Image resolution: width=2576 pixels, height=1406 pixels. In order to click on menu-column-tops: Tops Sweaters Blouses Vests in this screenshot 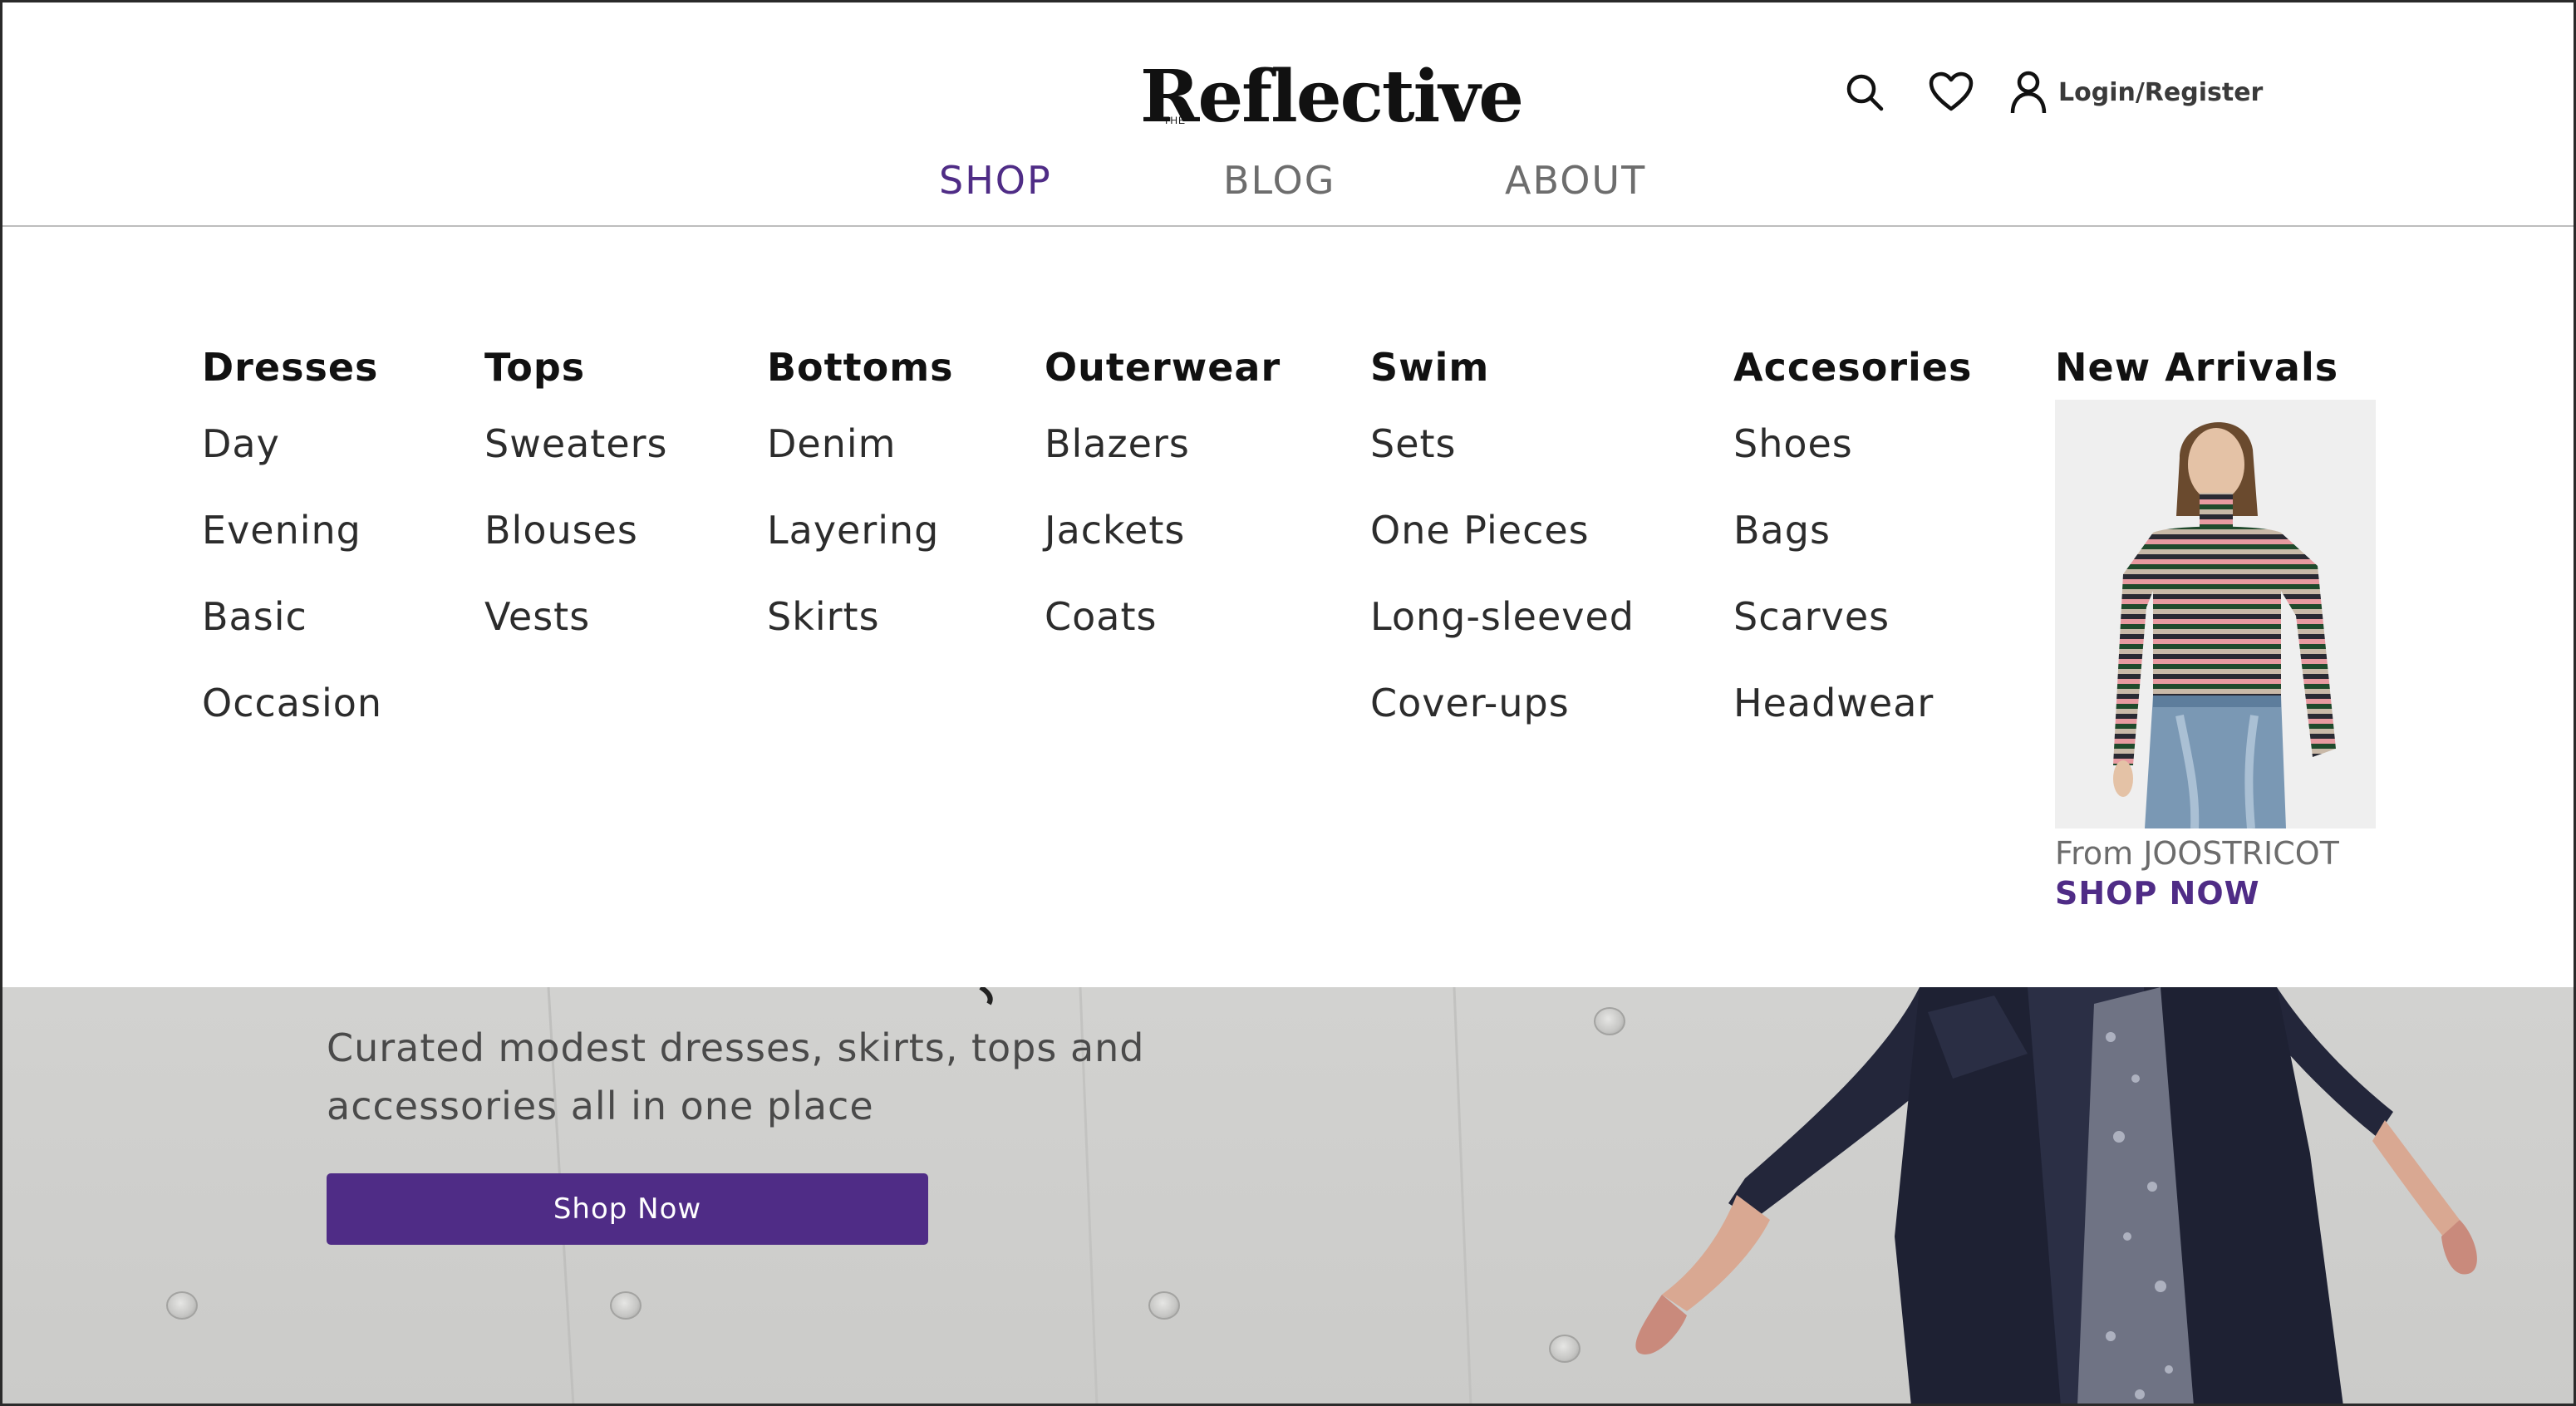, I will do `click(576, 513)`.